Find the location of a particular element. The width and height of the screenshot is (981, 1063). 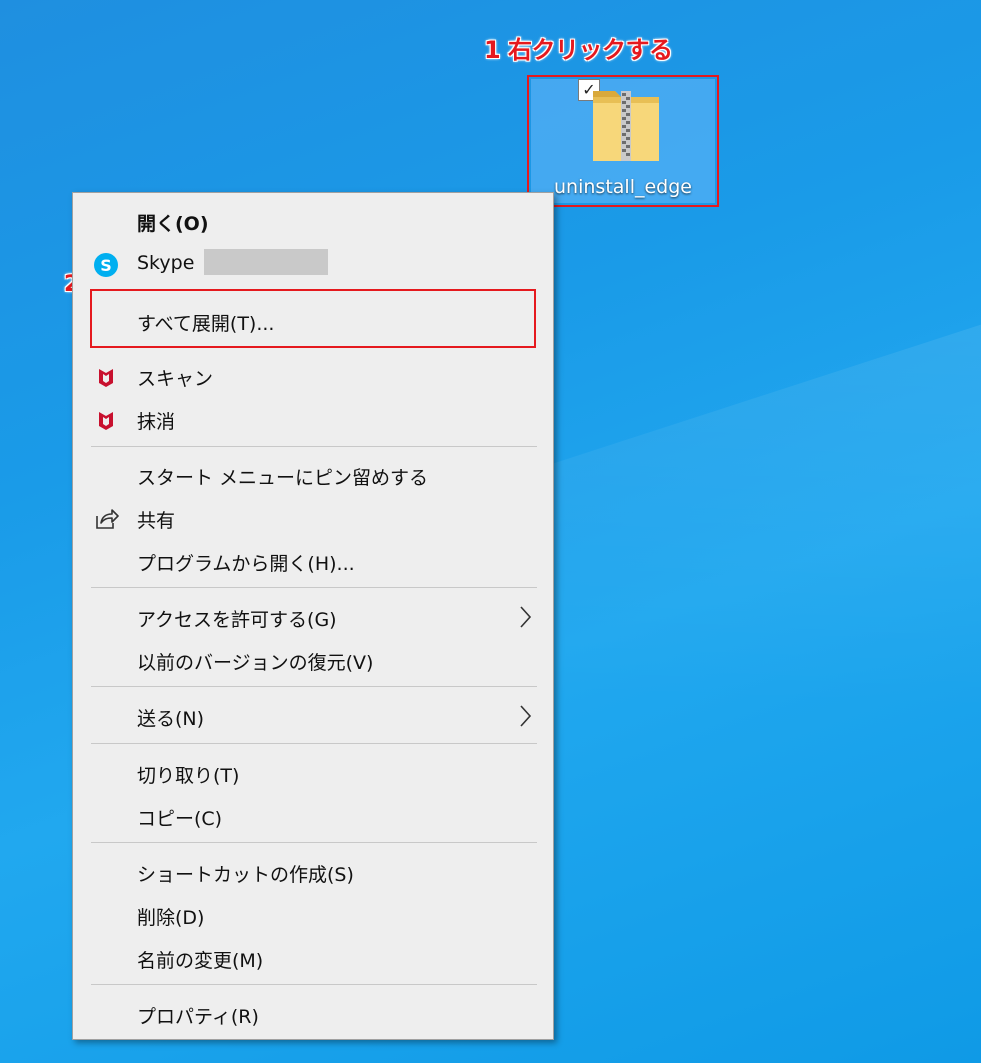

menu-item-label: Skype is located at coordinates (166, 263).